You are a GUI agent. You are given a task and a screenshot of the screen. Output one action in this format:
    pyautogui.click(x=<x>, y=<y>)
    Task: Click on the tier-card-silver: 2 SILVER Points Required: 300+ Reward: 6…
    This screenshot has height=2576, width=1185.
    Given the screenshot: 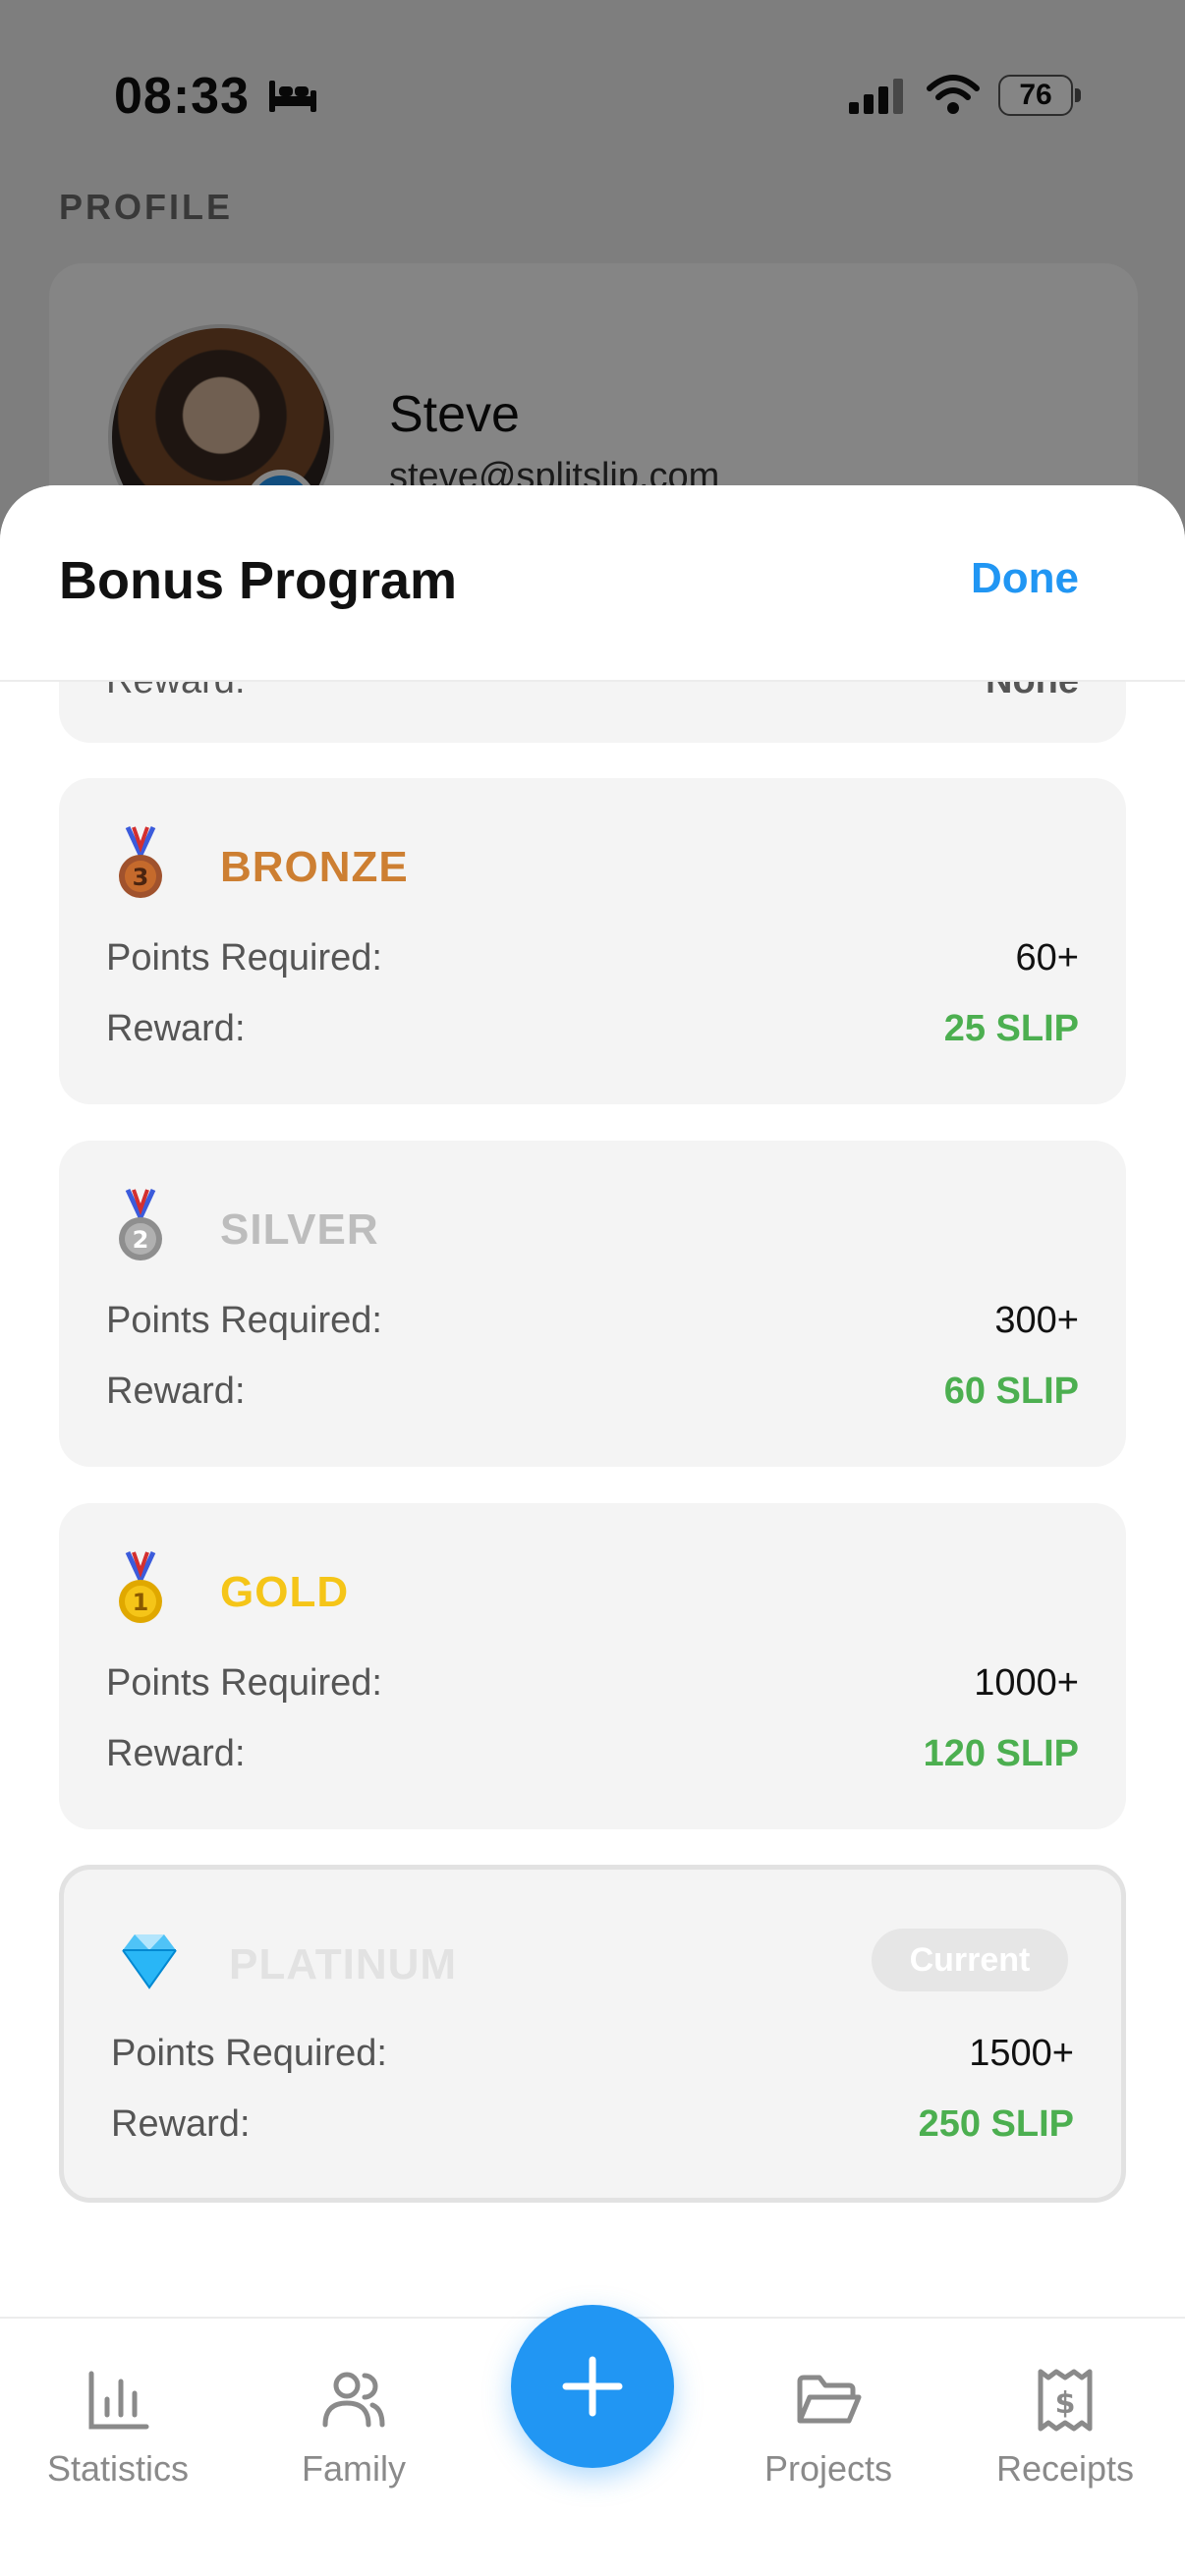 What is the action you would take?
    pyautogui.click(x=592, y=1304)
    